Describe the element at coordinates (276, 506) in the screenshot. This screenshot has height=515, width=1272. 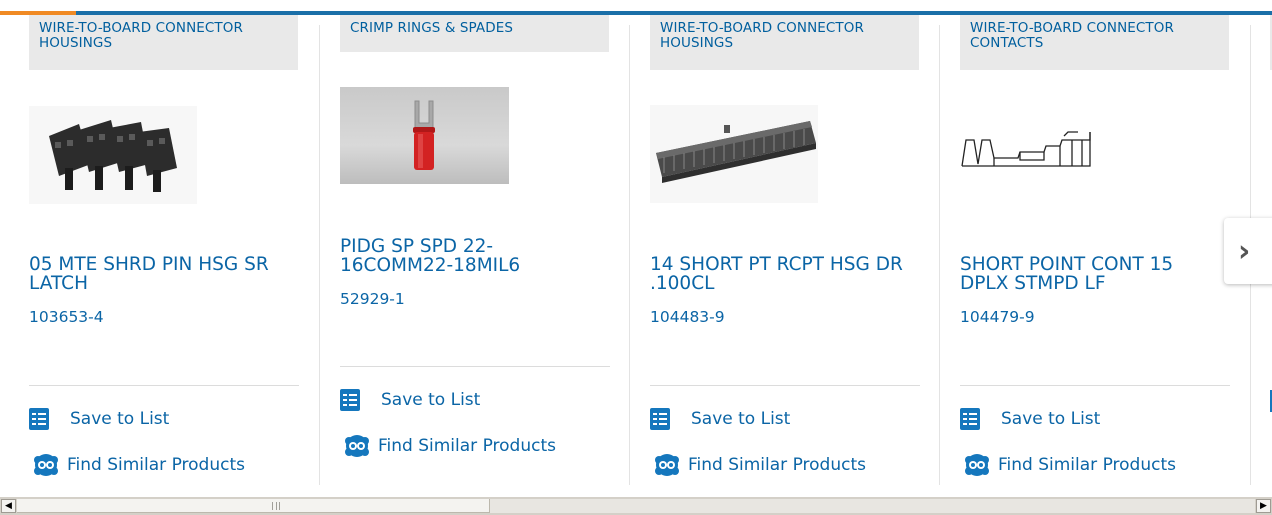
I see `scrollbar-grip-icon` at that location.